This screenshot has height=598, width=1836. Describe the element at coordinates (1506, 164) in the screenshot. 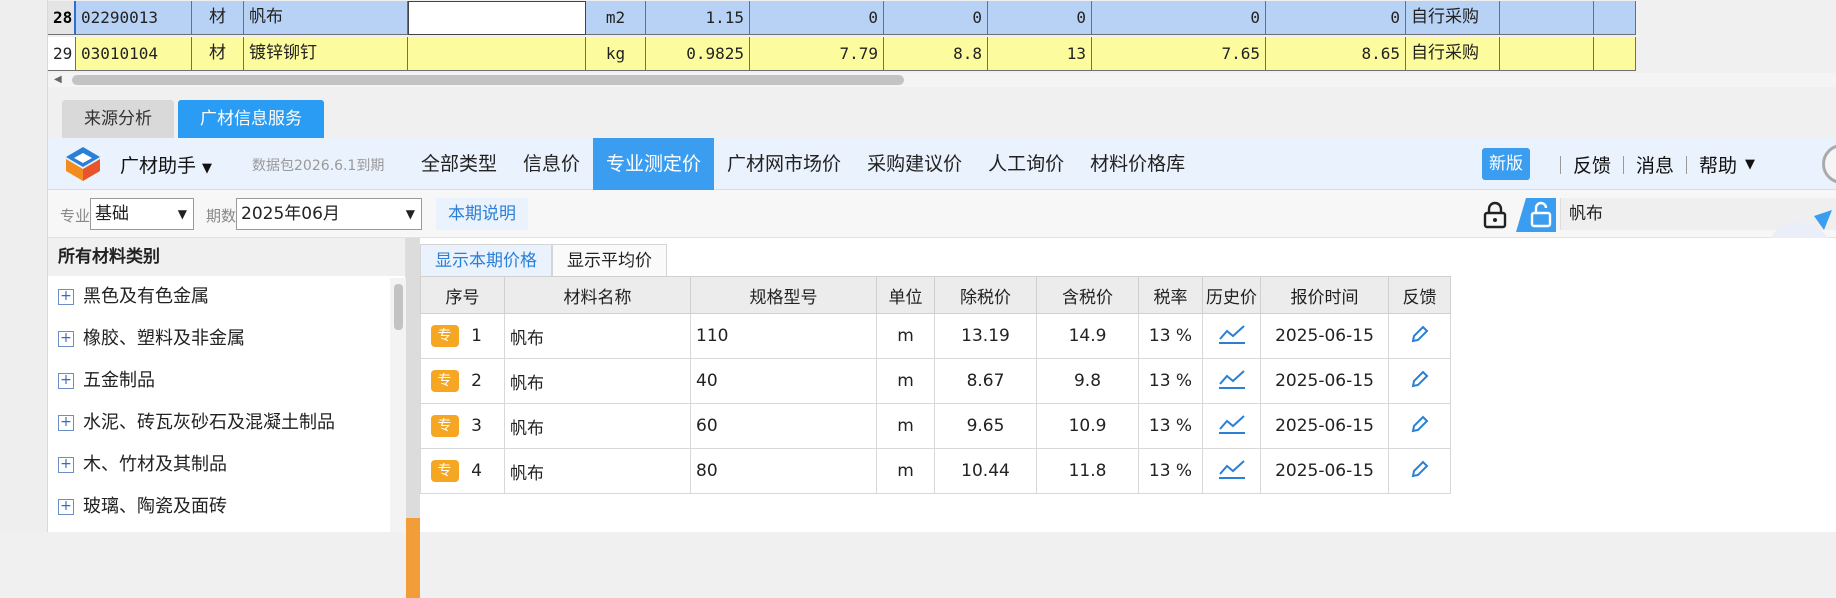

I see `new-version-button: 新版` at that location.